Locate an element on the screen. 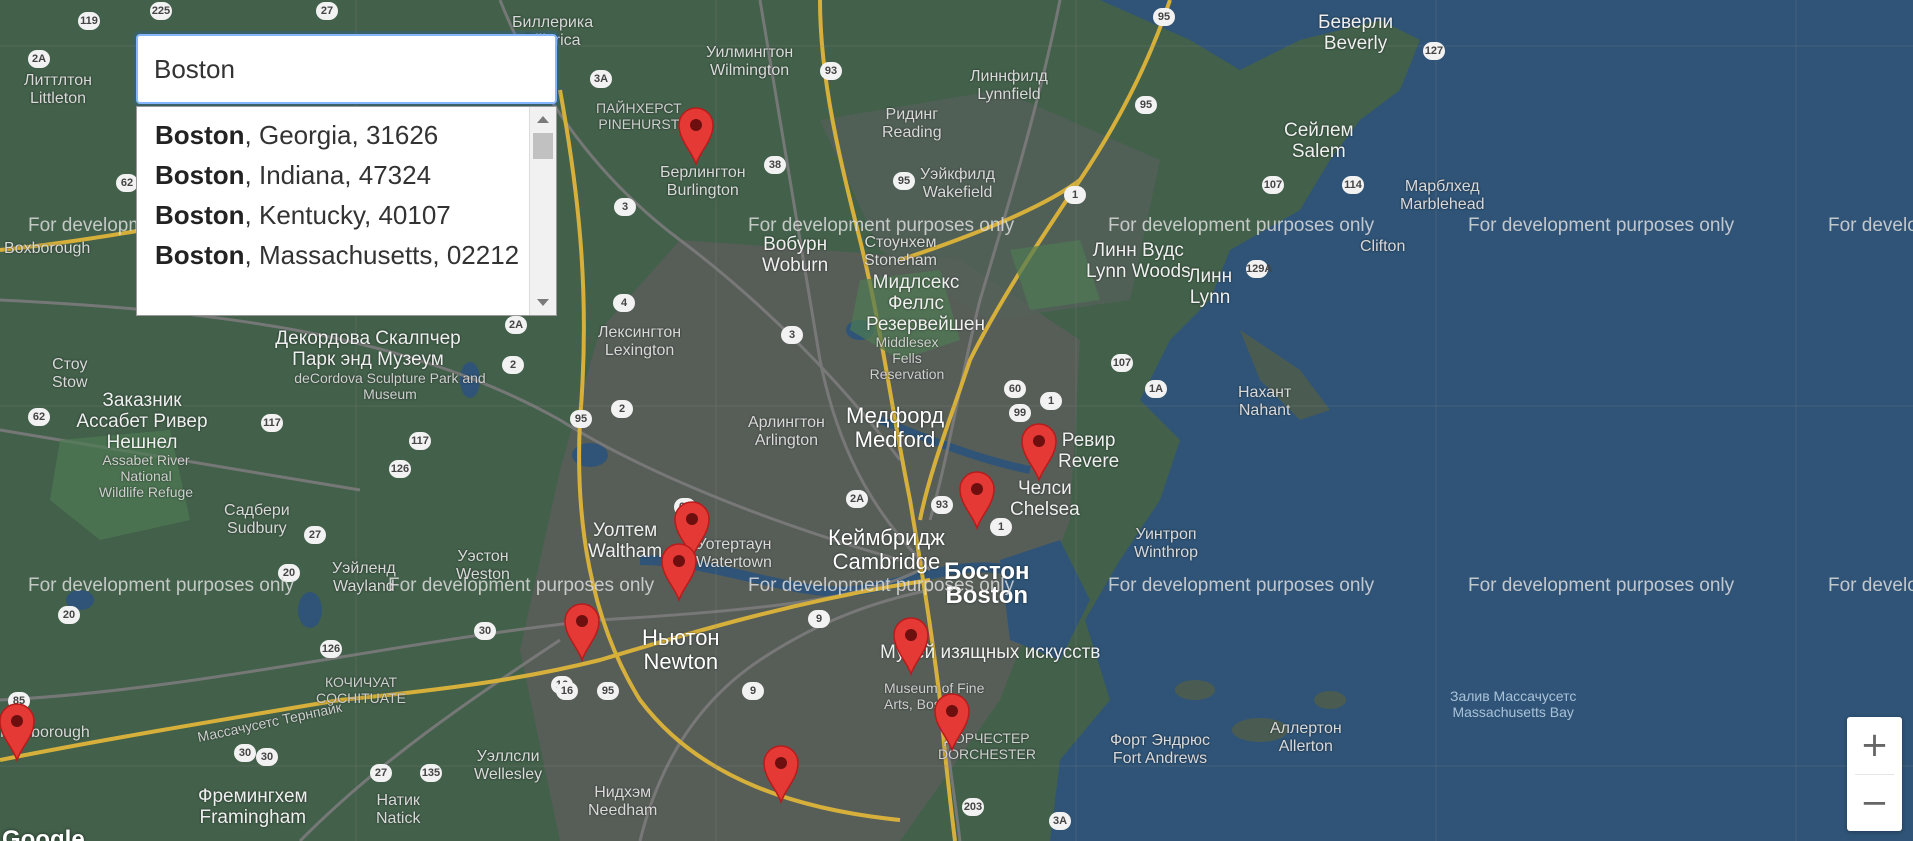  route-shield: 3 is located at coordinates (625, 207).